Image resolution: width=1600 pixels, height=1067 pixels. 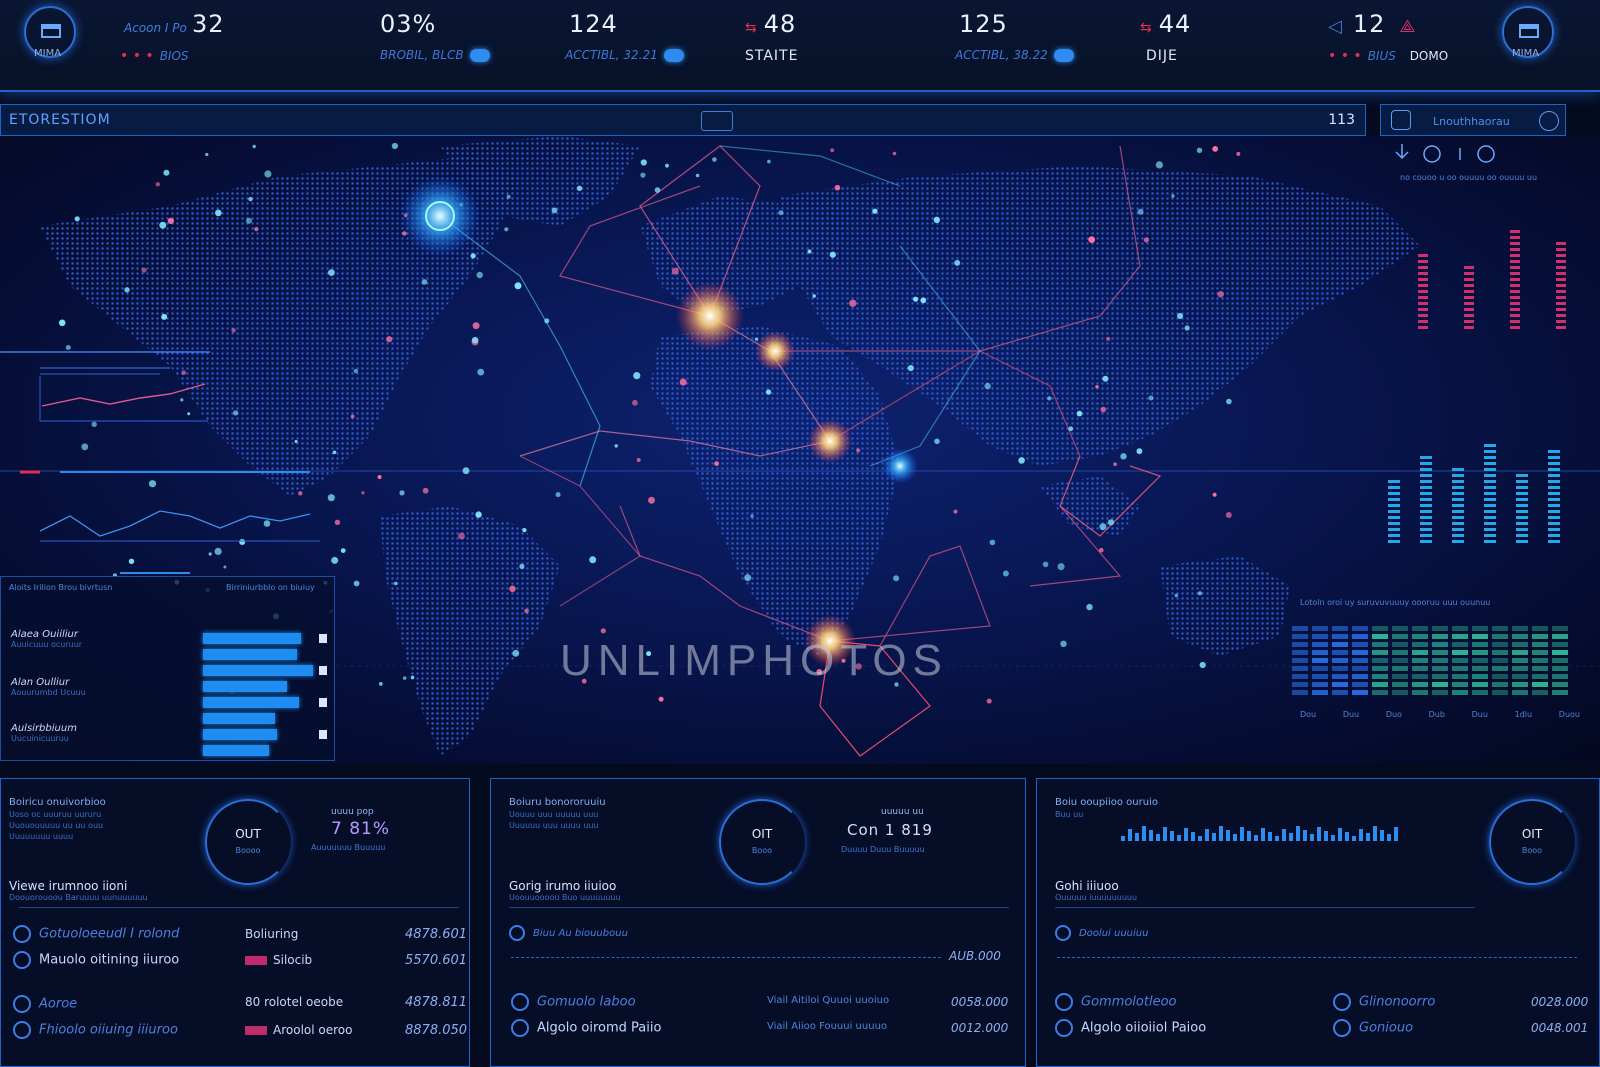 What do you see at coordinates (95, 1030) in the screenshot?
I see `list-item: Fhioolo oiiuing iiiuroo` at bounding box center [95, 1030].